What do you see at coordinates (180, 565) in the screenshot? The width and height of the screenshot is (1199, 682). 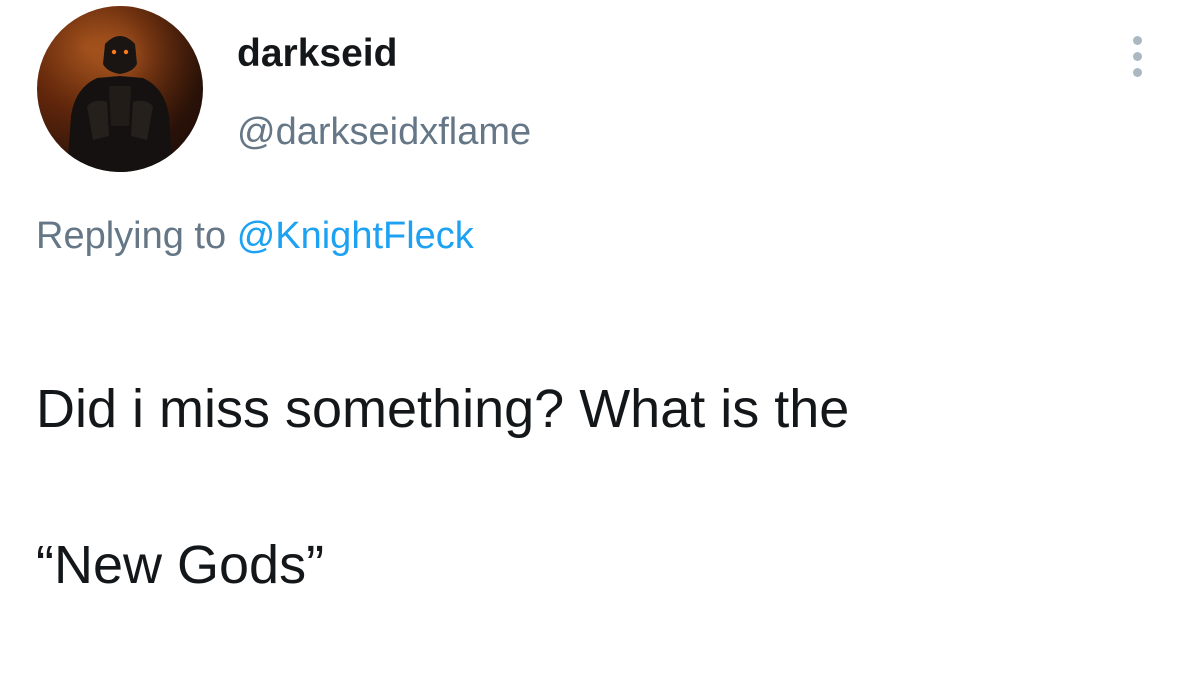 I see `tweet-text-line: “New Gods”` at bounding box center [180, 565].